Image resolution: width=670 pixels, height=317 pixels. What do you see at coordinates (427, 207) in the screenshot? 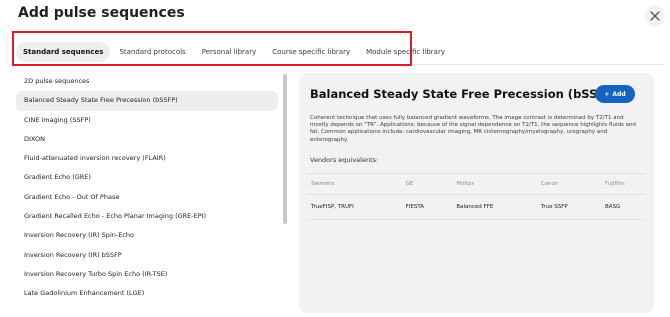
I see `vendor-value: FIESTA` at bounding box center [427, 207].